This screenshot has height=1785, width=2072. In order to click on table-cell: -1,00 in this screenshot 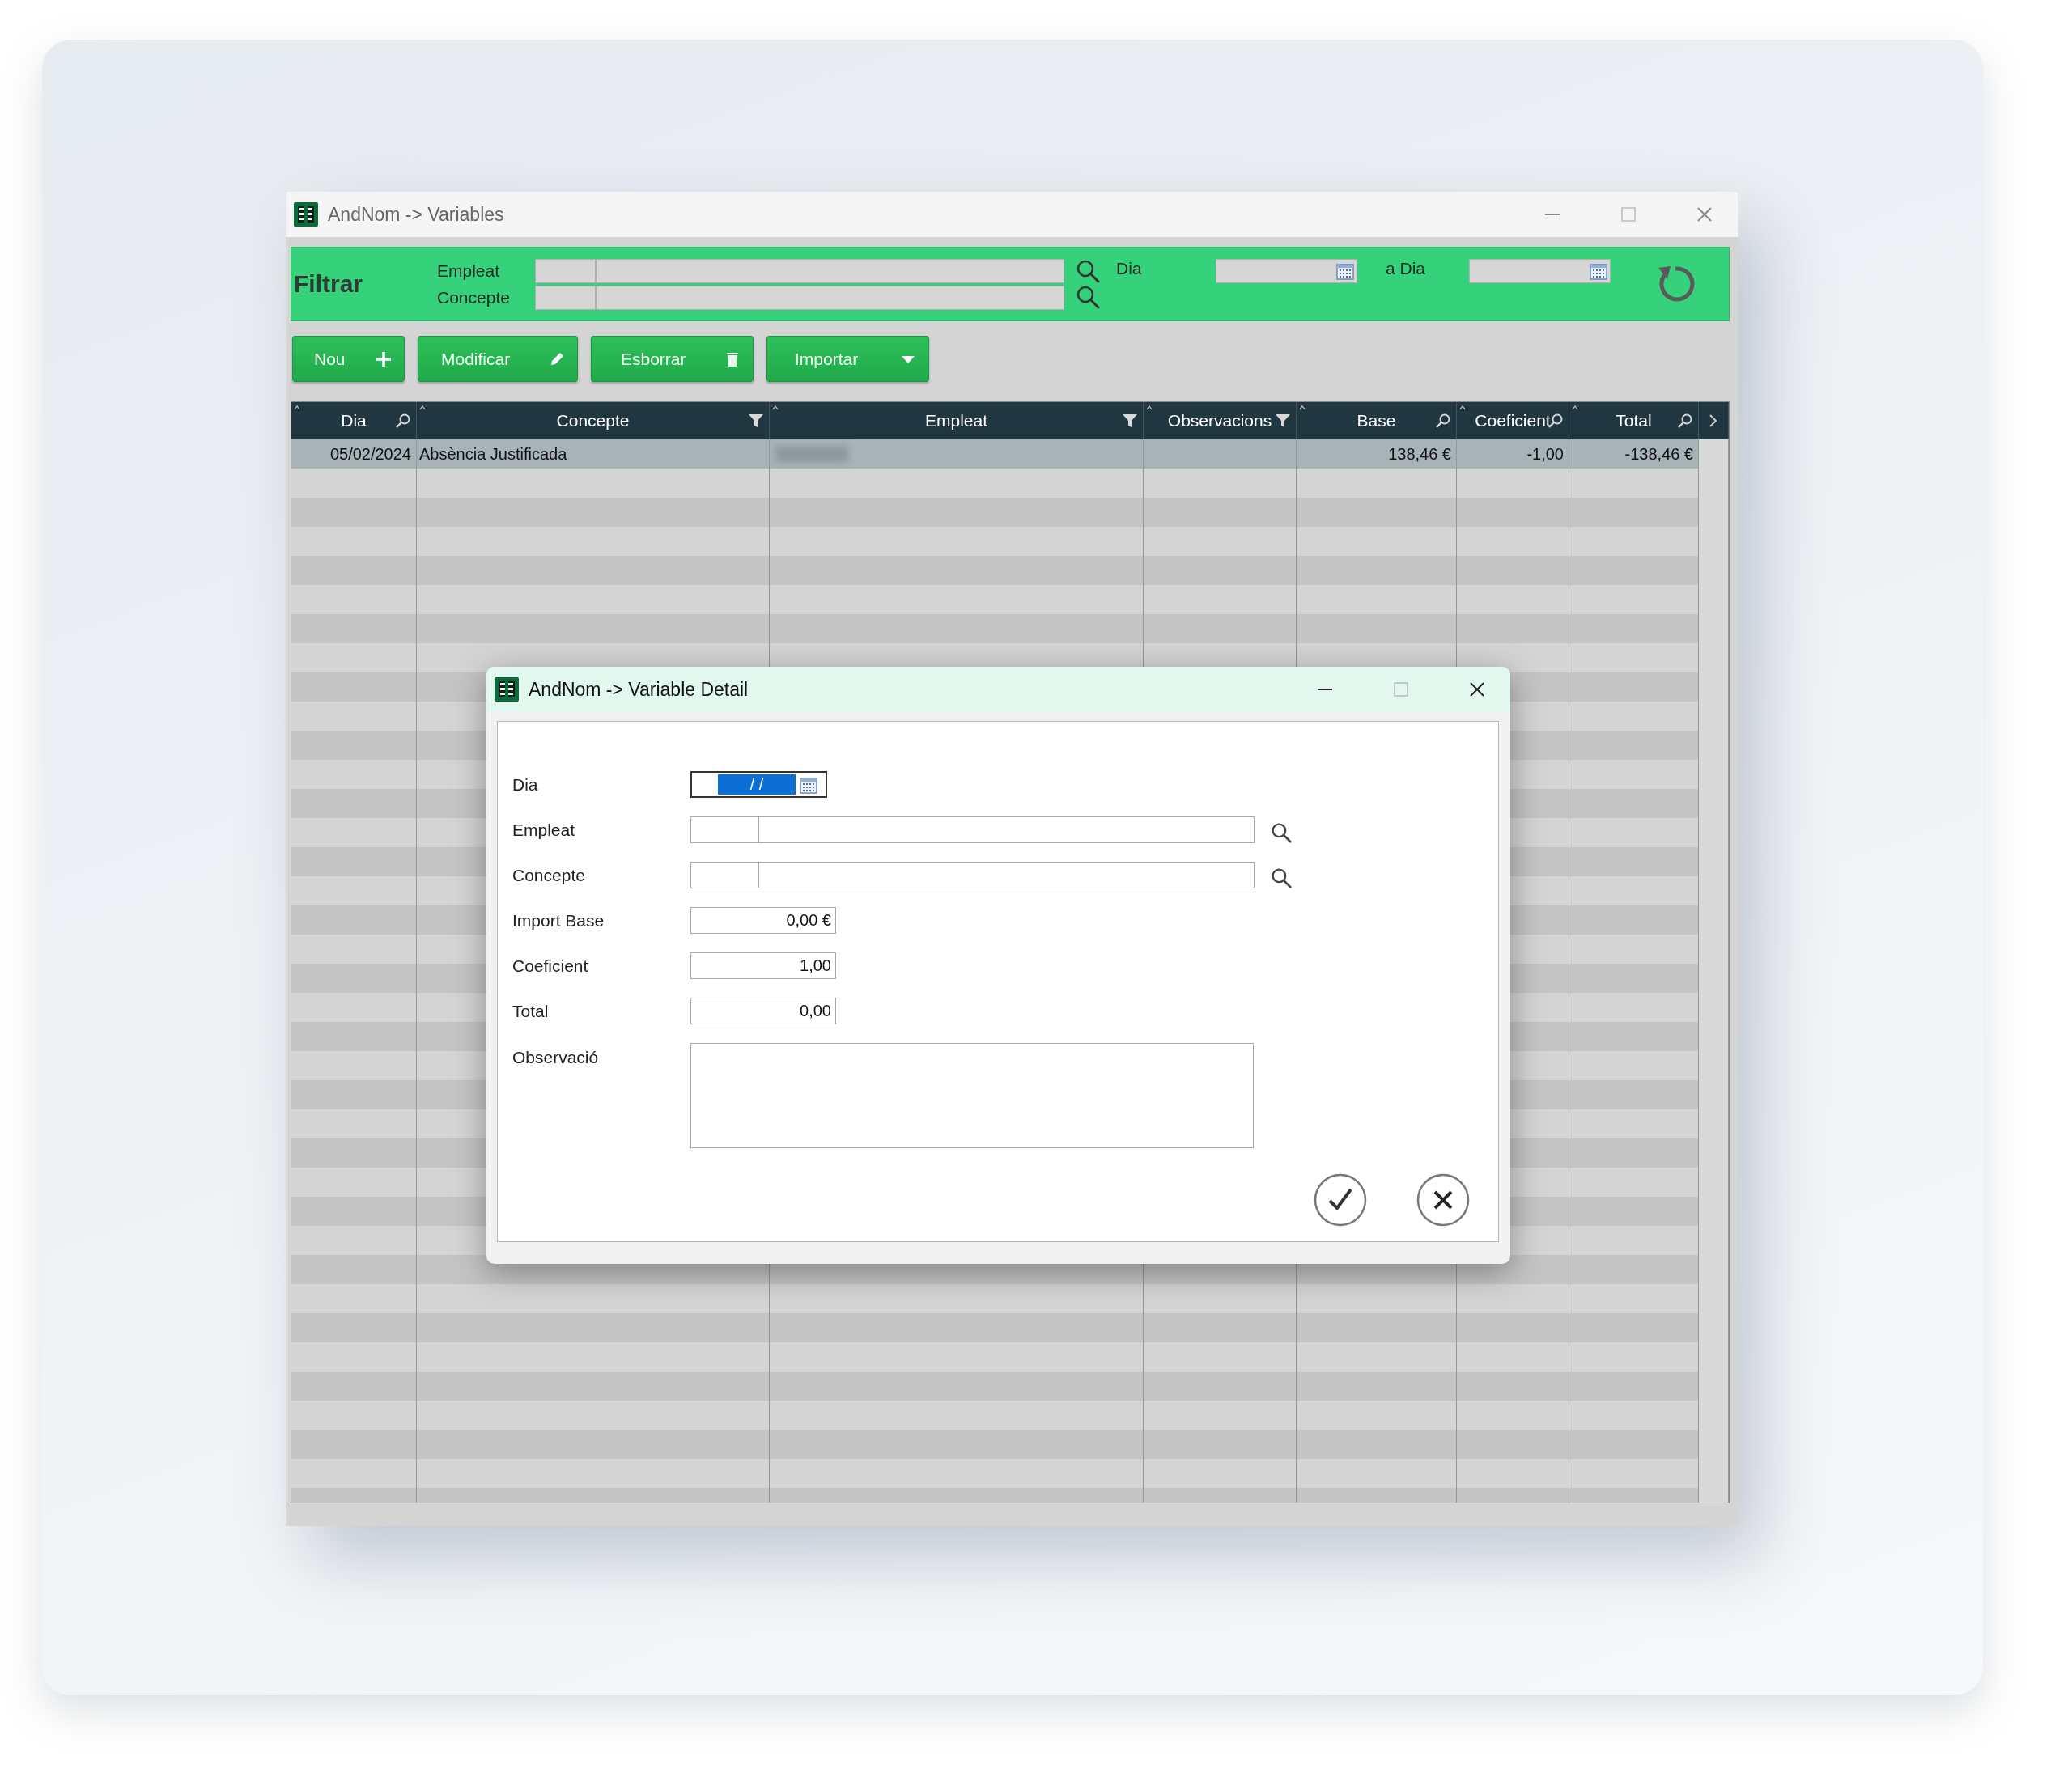, I will do `click(1545, 454)`.